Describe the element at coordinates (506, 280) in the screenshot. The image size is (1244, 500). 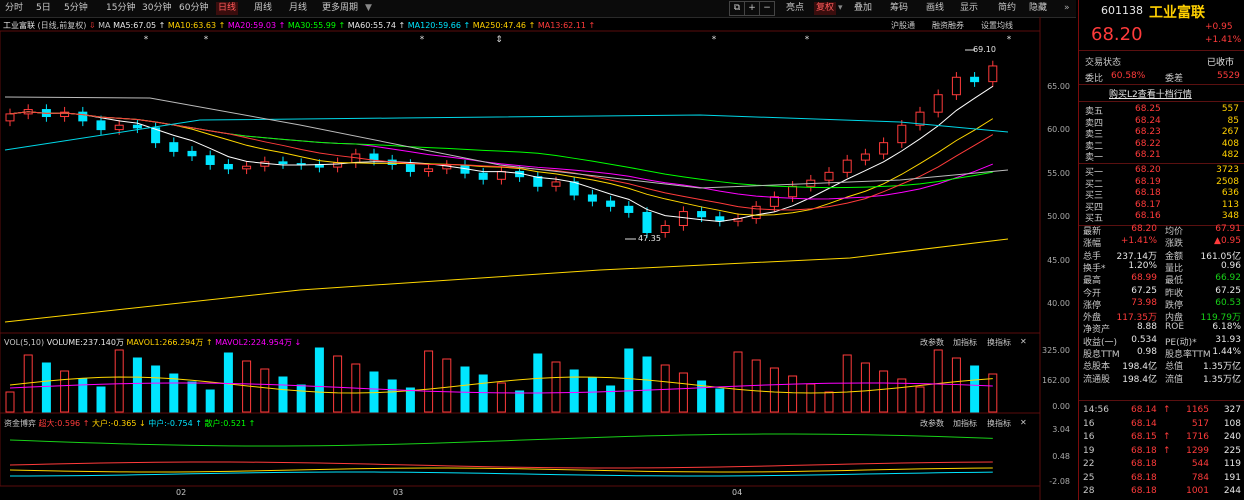
I see `ma250-line` at that location.